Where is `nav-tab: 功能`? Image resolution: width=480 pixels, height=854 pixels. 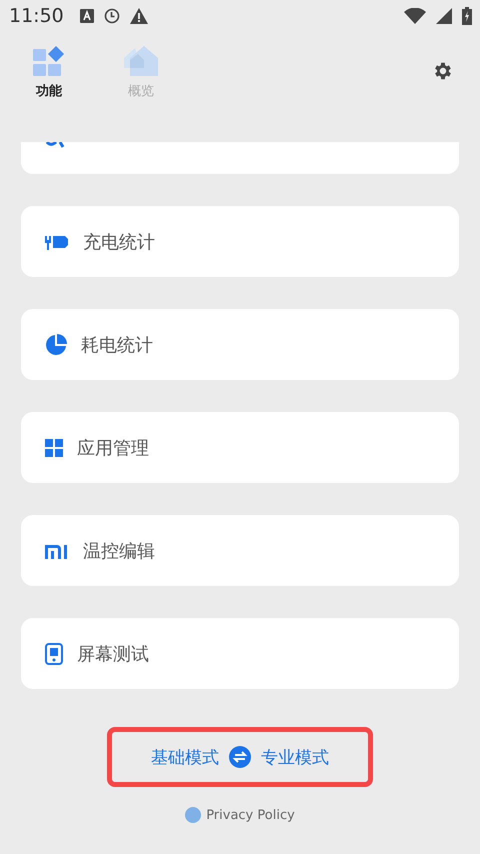
nav-tab: 功能 is located at coordinates (49, 73).